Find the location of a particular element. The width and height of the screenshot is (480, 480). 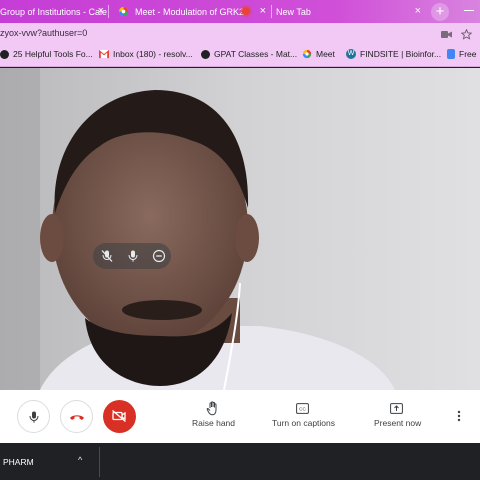

microphone-button is located at coordinates (33, 416).